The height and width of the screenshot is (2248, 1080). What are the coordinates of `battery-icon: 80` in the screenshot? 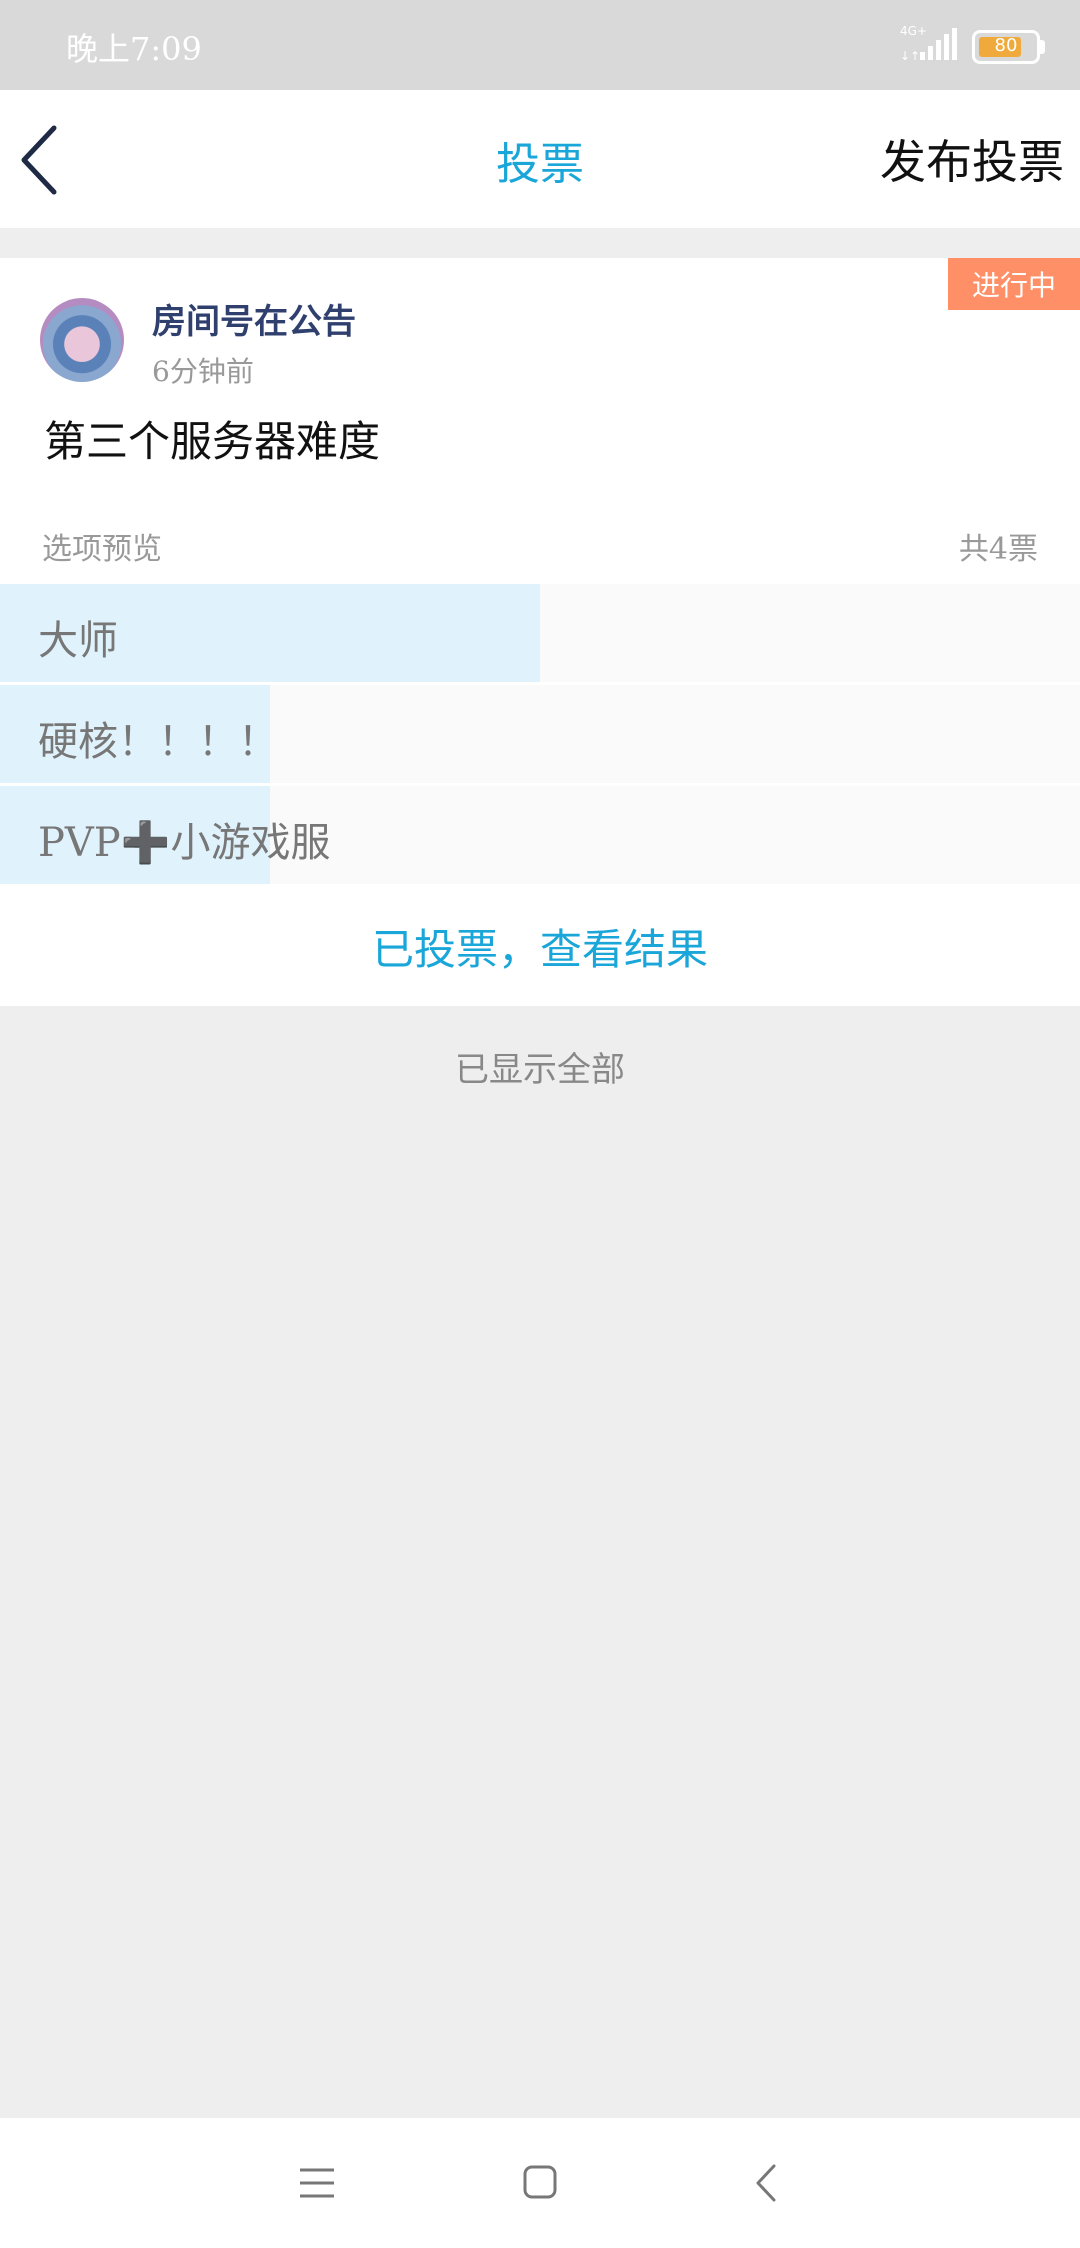 It's located at (1006, 47).